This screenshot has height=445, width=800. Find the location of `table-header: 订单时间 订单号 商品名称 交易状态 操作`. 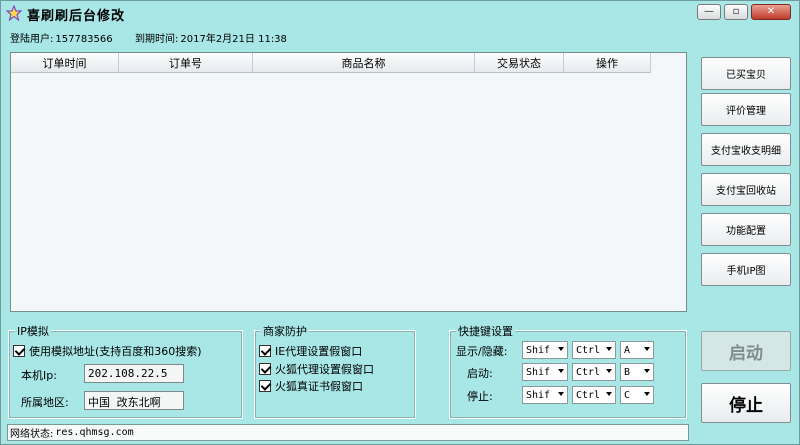

table-header: 订单时间 订单号 商品名称 交易状态 操作 is located at coordinates (331, 63).